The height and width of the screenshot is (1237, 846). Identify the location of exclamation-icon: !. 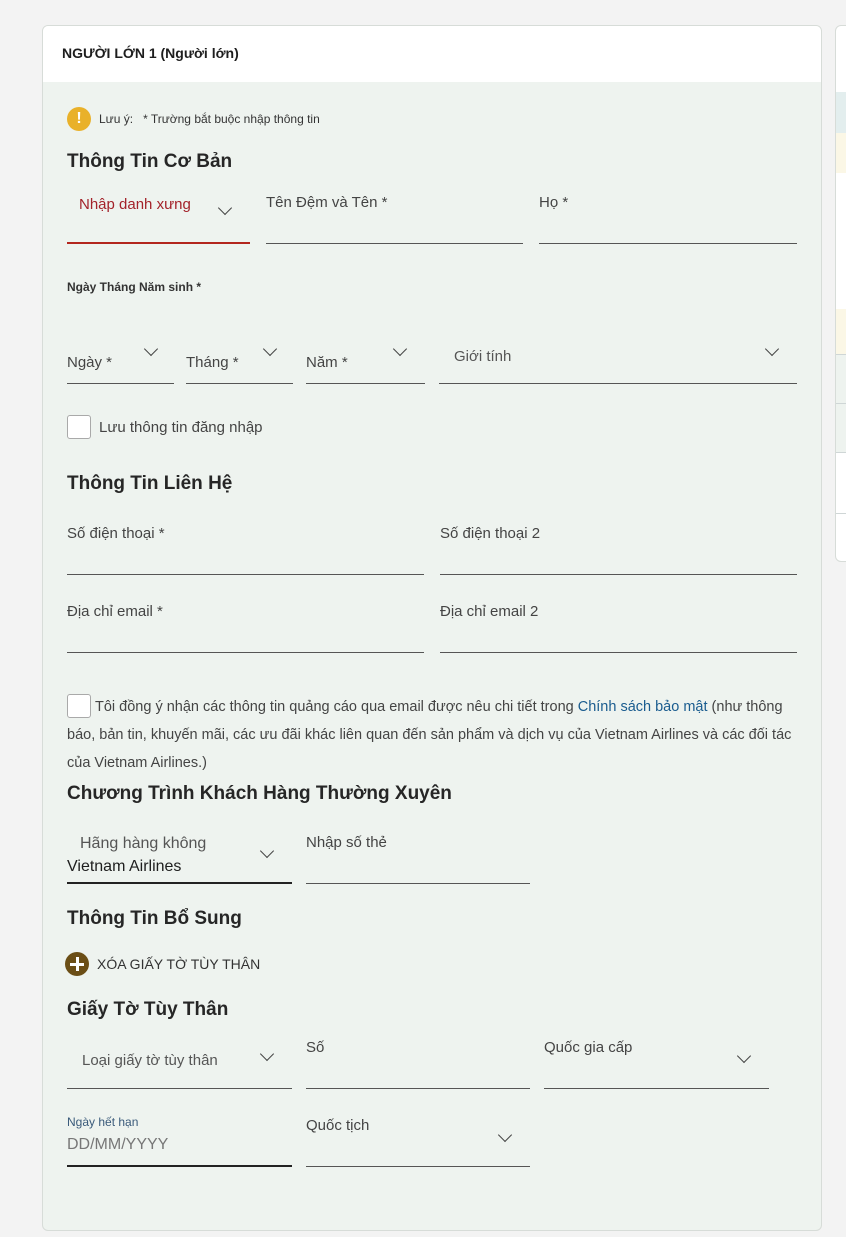
(79, 119).